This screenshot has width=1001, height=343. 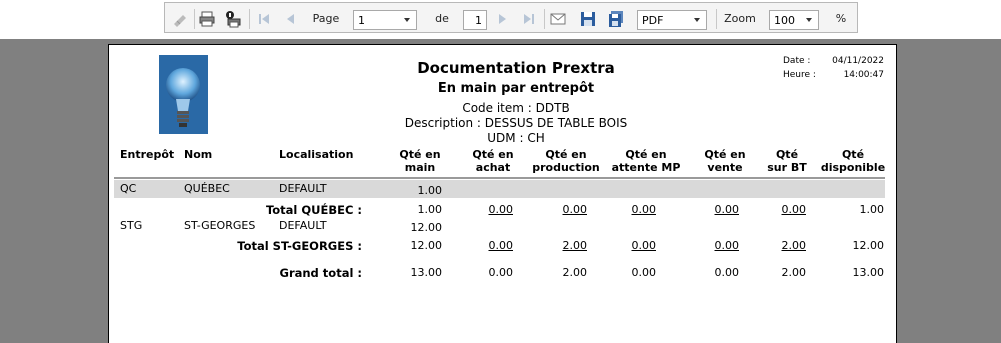 I want to click on print-button, so click(x=207, y=18).